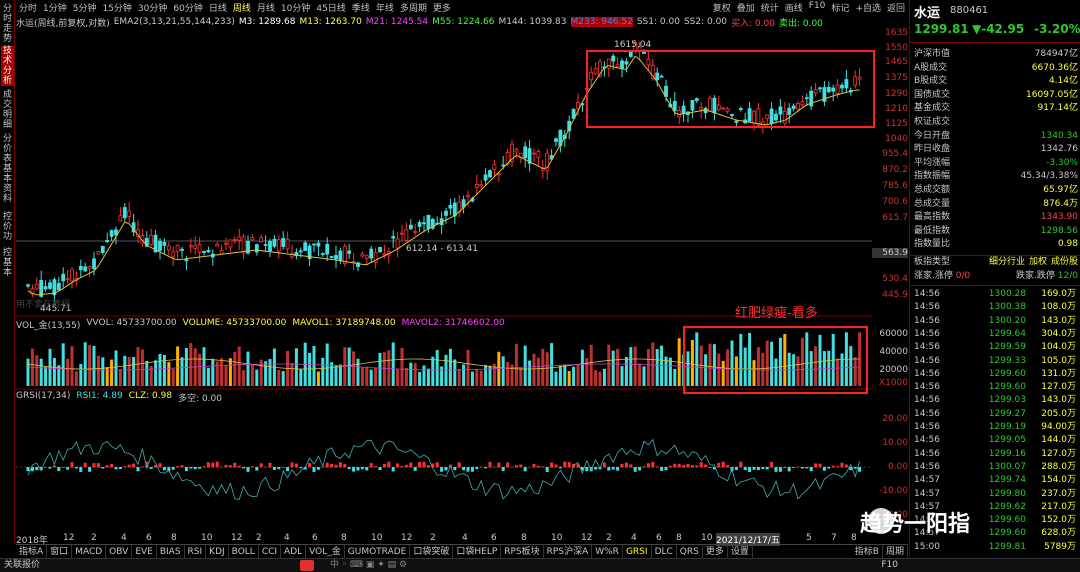 This screenshot has width=1080, height=572. What do you see at coordinates (171, 551) in the screenshot?
I see `indicator-tab: BIAS` at bounding box center [171, 551].